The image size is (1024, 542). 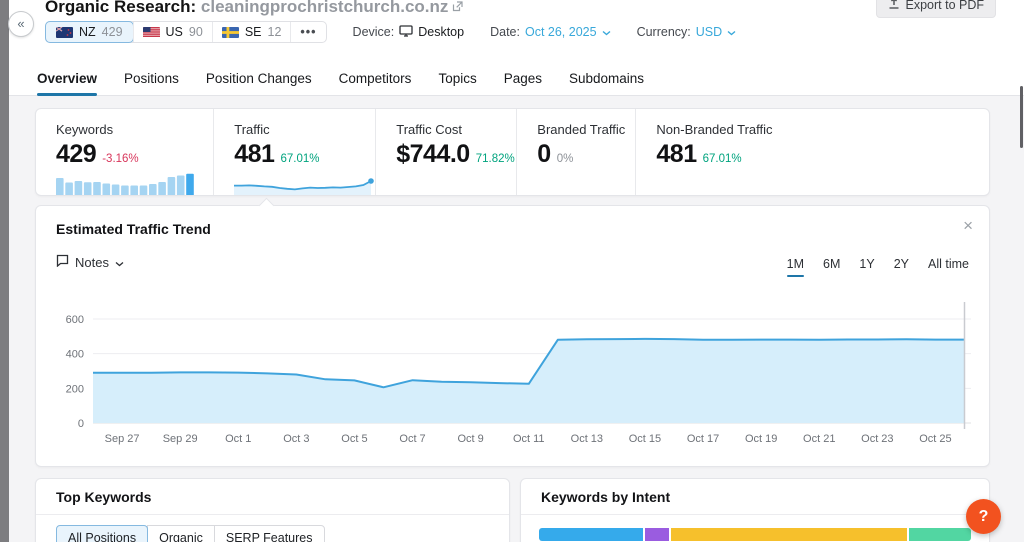 I want to click on tab-position-changes: Position Changes, so click(x=259, y=81).